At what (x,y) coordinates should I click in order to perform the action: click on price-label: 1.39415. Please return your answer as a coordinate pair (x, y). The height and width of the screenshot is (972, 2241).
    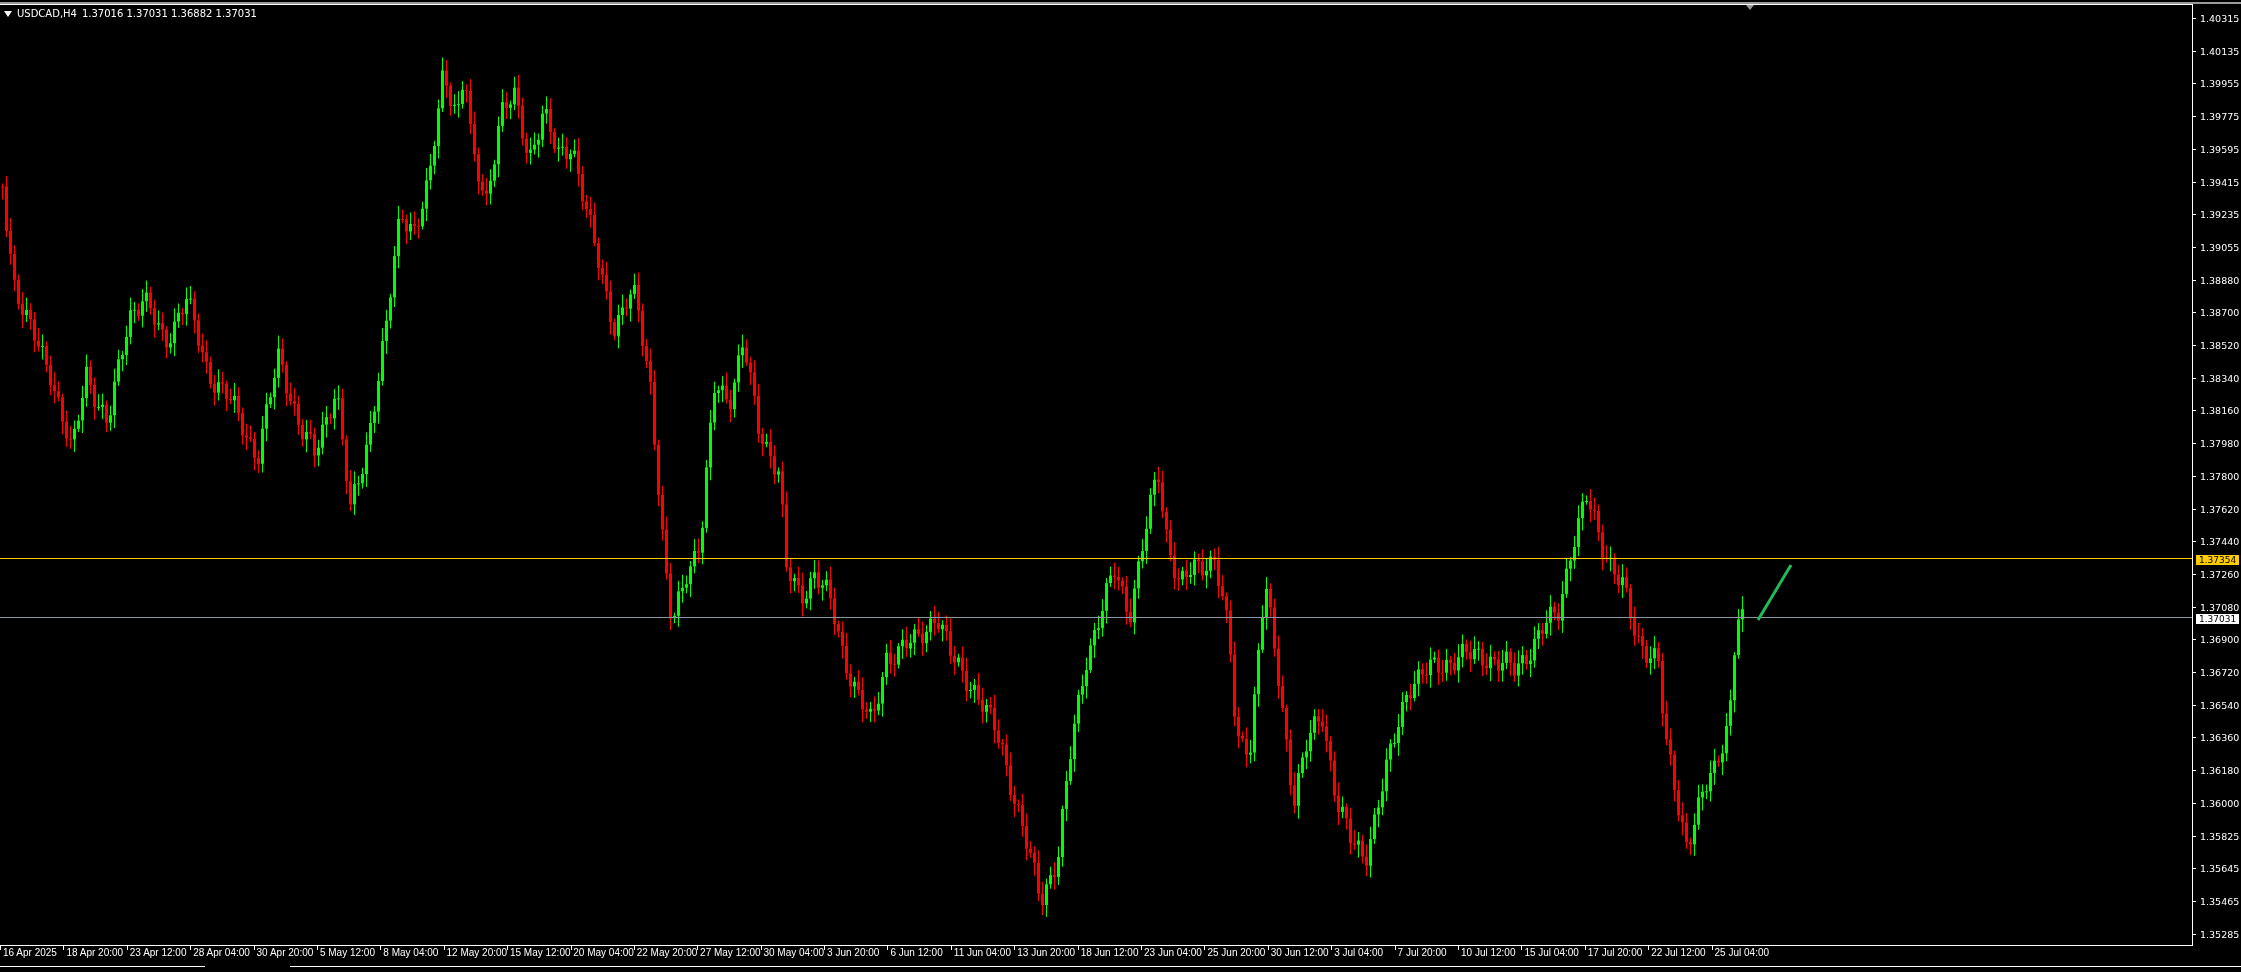
    Looking at the image, I should click on (2220, 182).